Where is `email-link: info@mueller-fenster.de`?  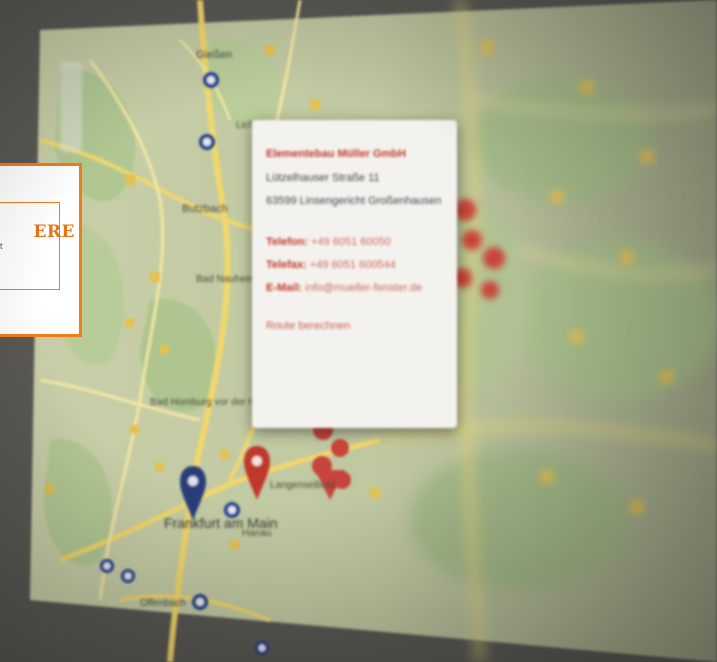 email-link: info@mueller-fenster.de is located at coordinates (363, 288).